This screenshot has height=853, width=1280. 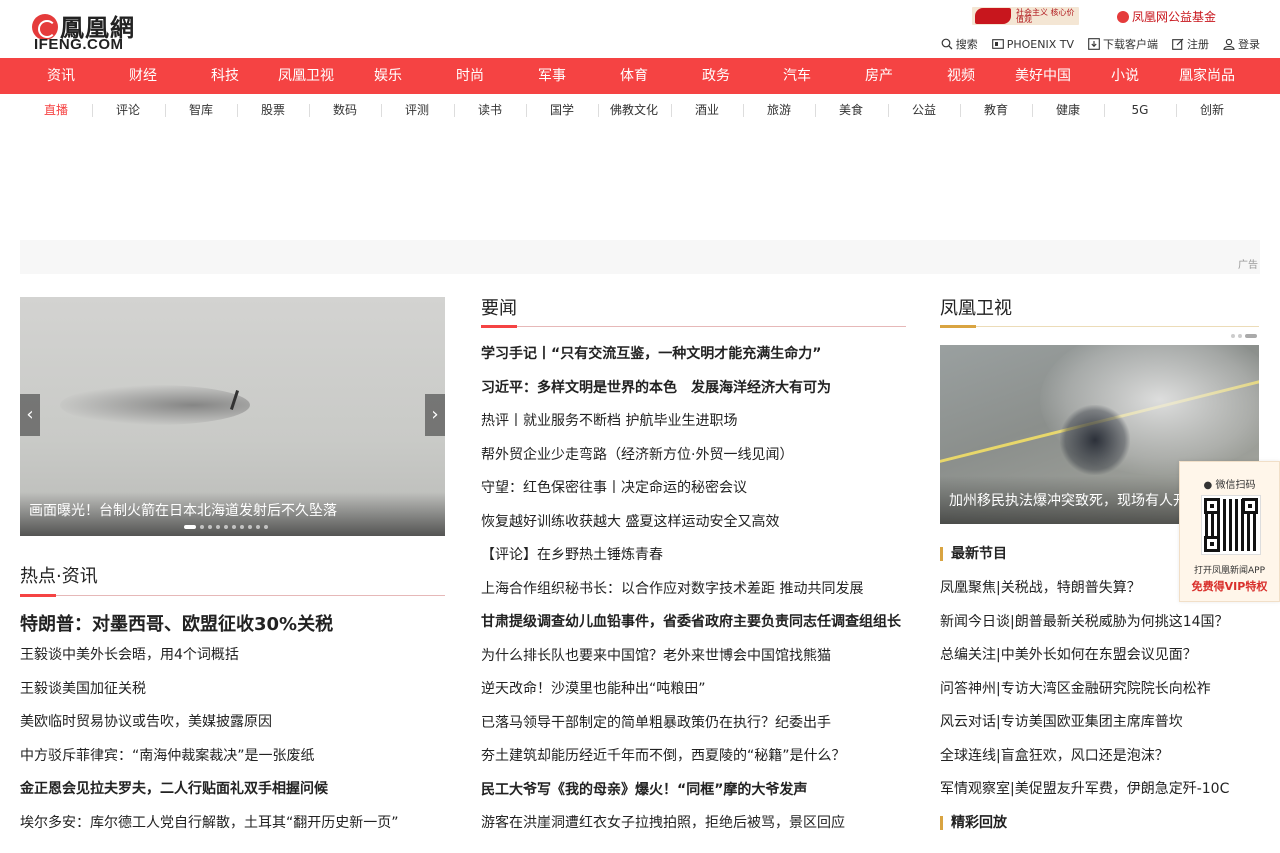 What do you see at coordinates (209, 823) in the screenshot?
I see `hot-news-item: 埃尔多安：库尔德工人党自行解散，土耳其“翻开历史新一页”` at bounding box center [209, 823].